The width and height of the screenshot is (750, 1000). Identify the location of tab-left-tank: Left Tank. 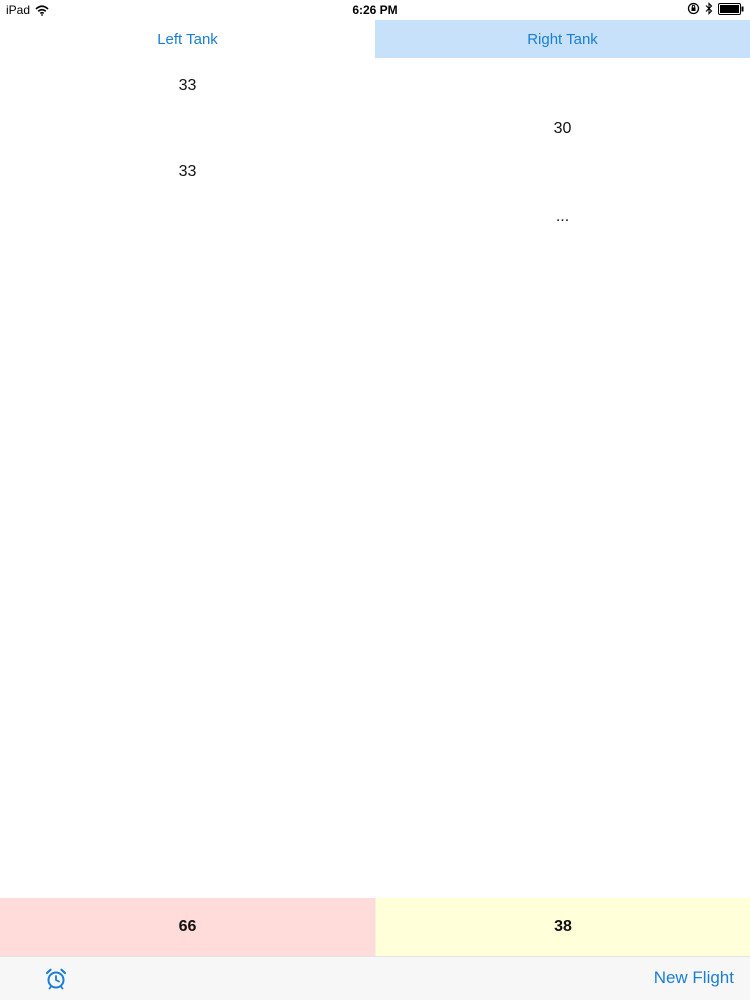
(187, 39).